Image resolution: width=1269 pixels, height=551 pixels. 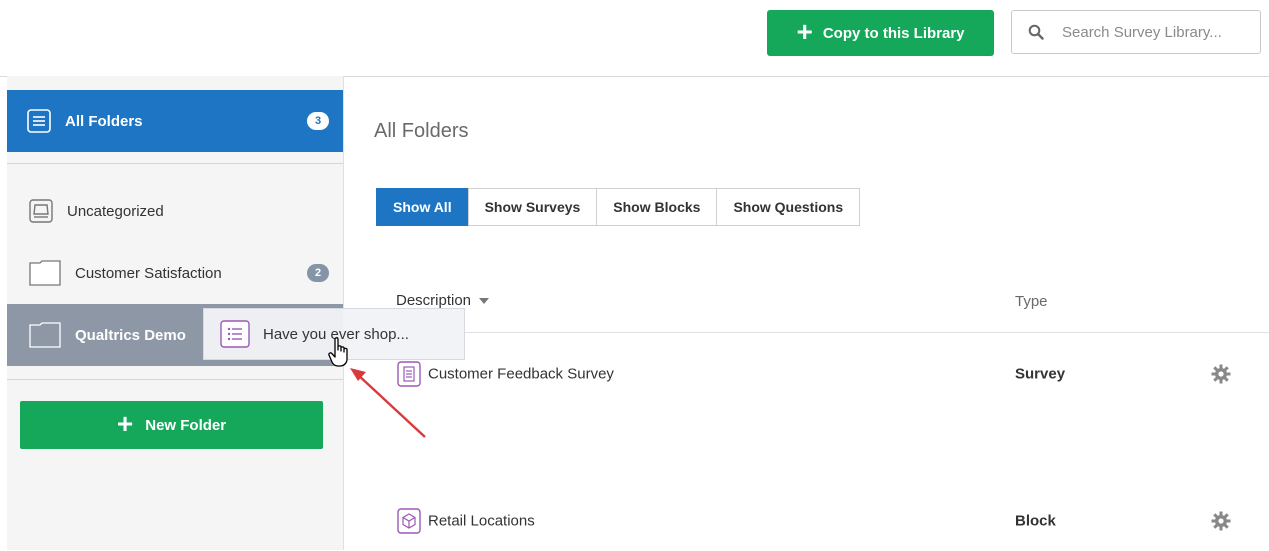 I want to click on count-badge: 2, so click(x=318, y=273).